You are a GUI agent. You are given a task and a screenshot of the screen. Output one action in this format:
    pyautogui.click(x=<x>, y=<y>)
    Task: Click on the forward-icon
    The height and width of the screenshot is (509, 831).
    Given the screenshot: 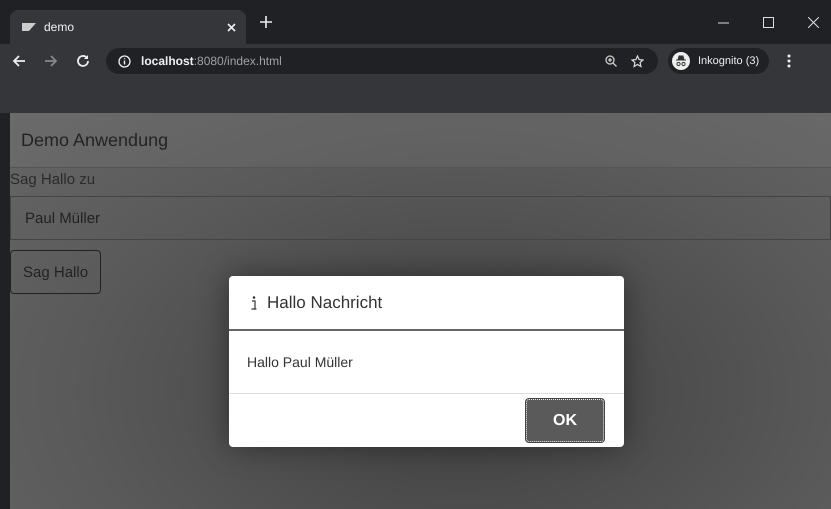 What is the action you would take?
    pyautogui.click(x=51, y=61)
    